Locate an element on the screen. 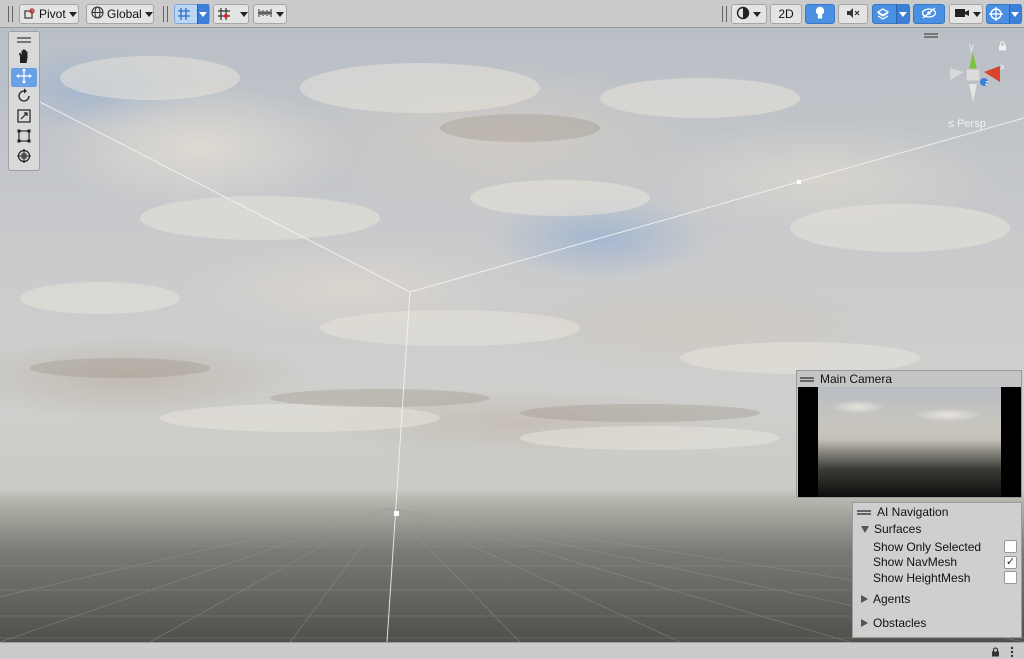 The image size is (1024, 659). draw-mode-dropdown is located at coordinates (749, 14).